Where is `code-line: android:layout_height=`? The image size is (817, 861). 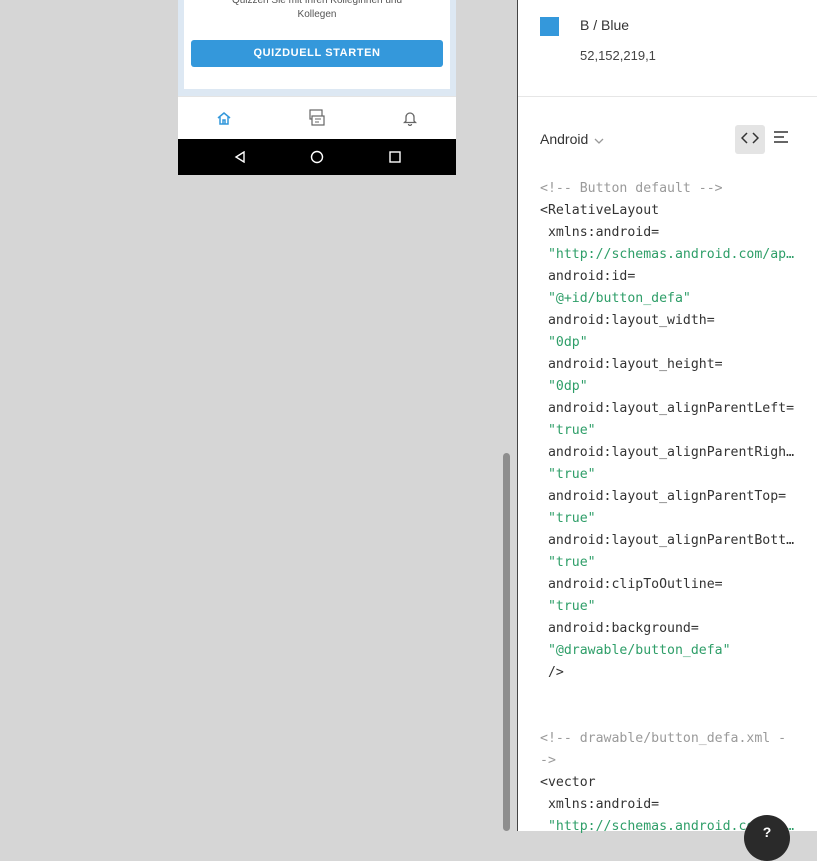 code-line: android:layout_height= is located at coordinates (631, 364).